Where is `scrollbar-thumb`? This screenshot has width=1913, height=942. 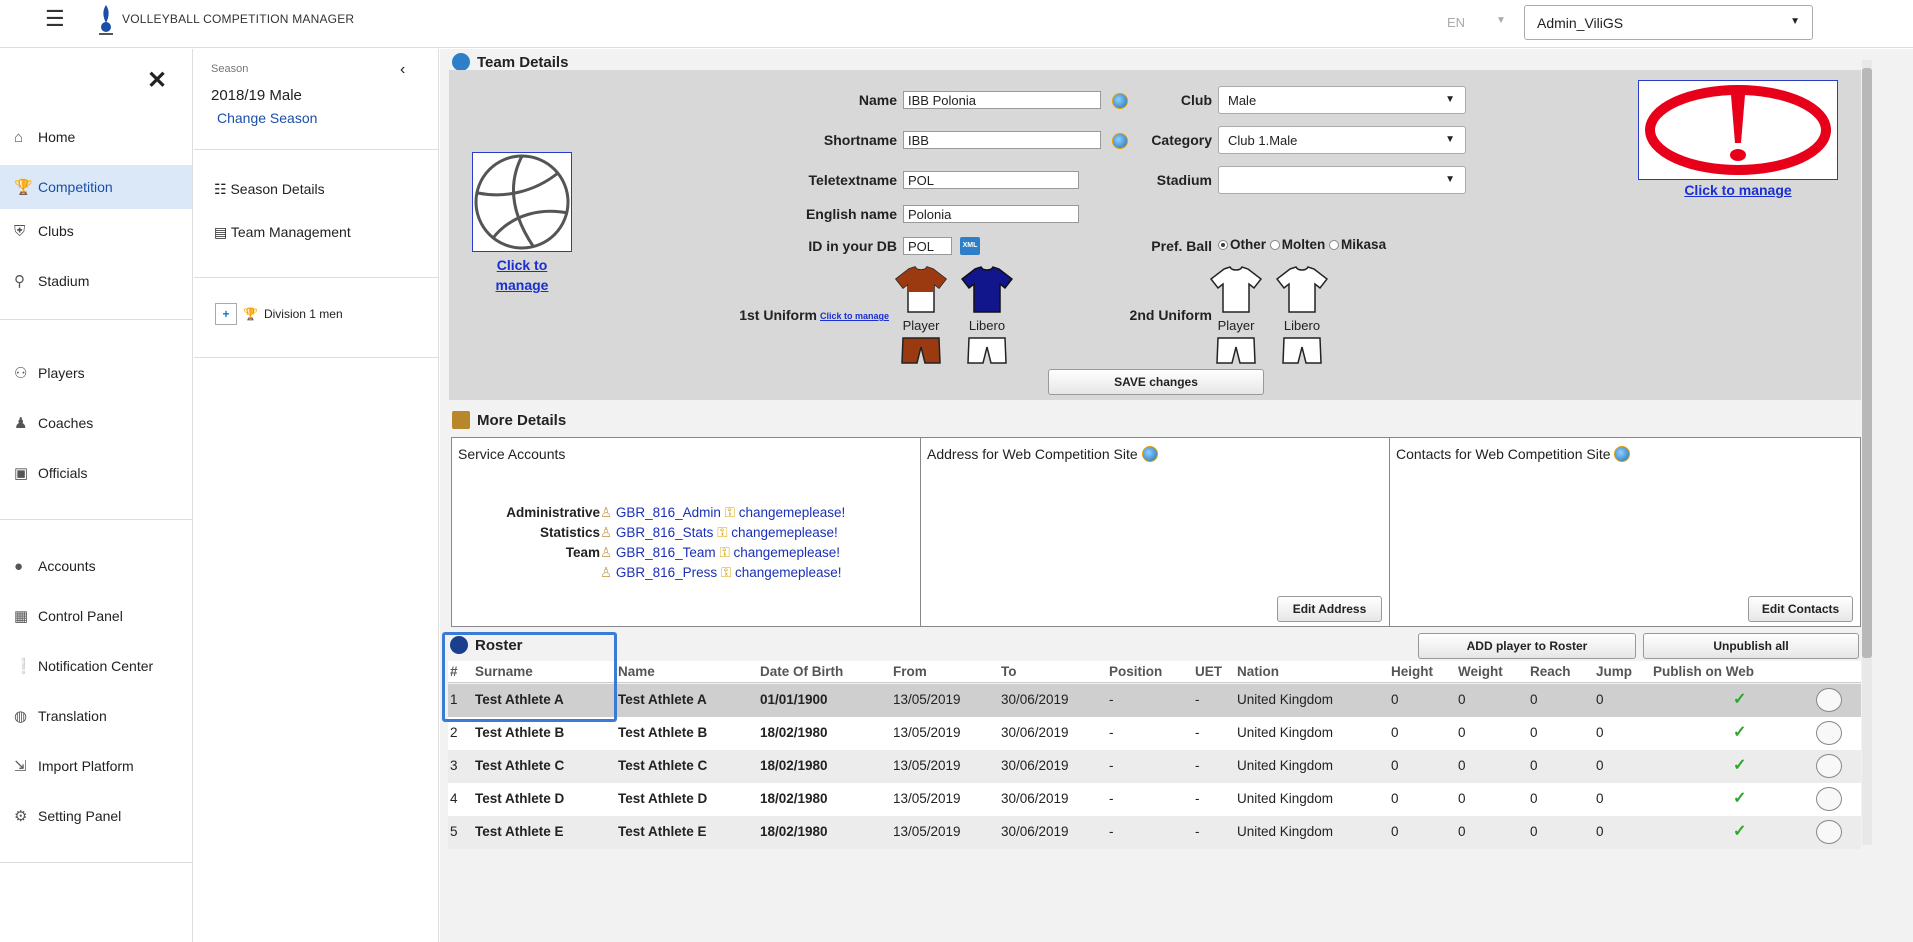
scrollbar-thumb is located at coordinates (1867, 363).